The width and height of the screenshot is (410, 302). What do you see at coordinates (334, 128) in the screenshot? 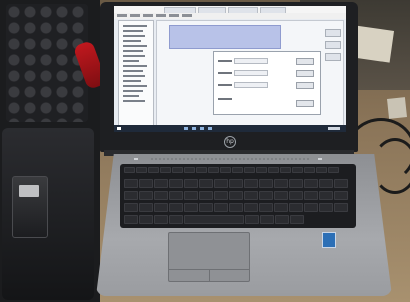
I see `clock-icon` at bounding box center [334, 128].